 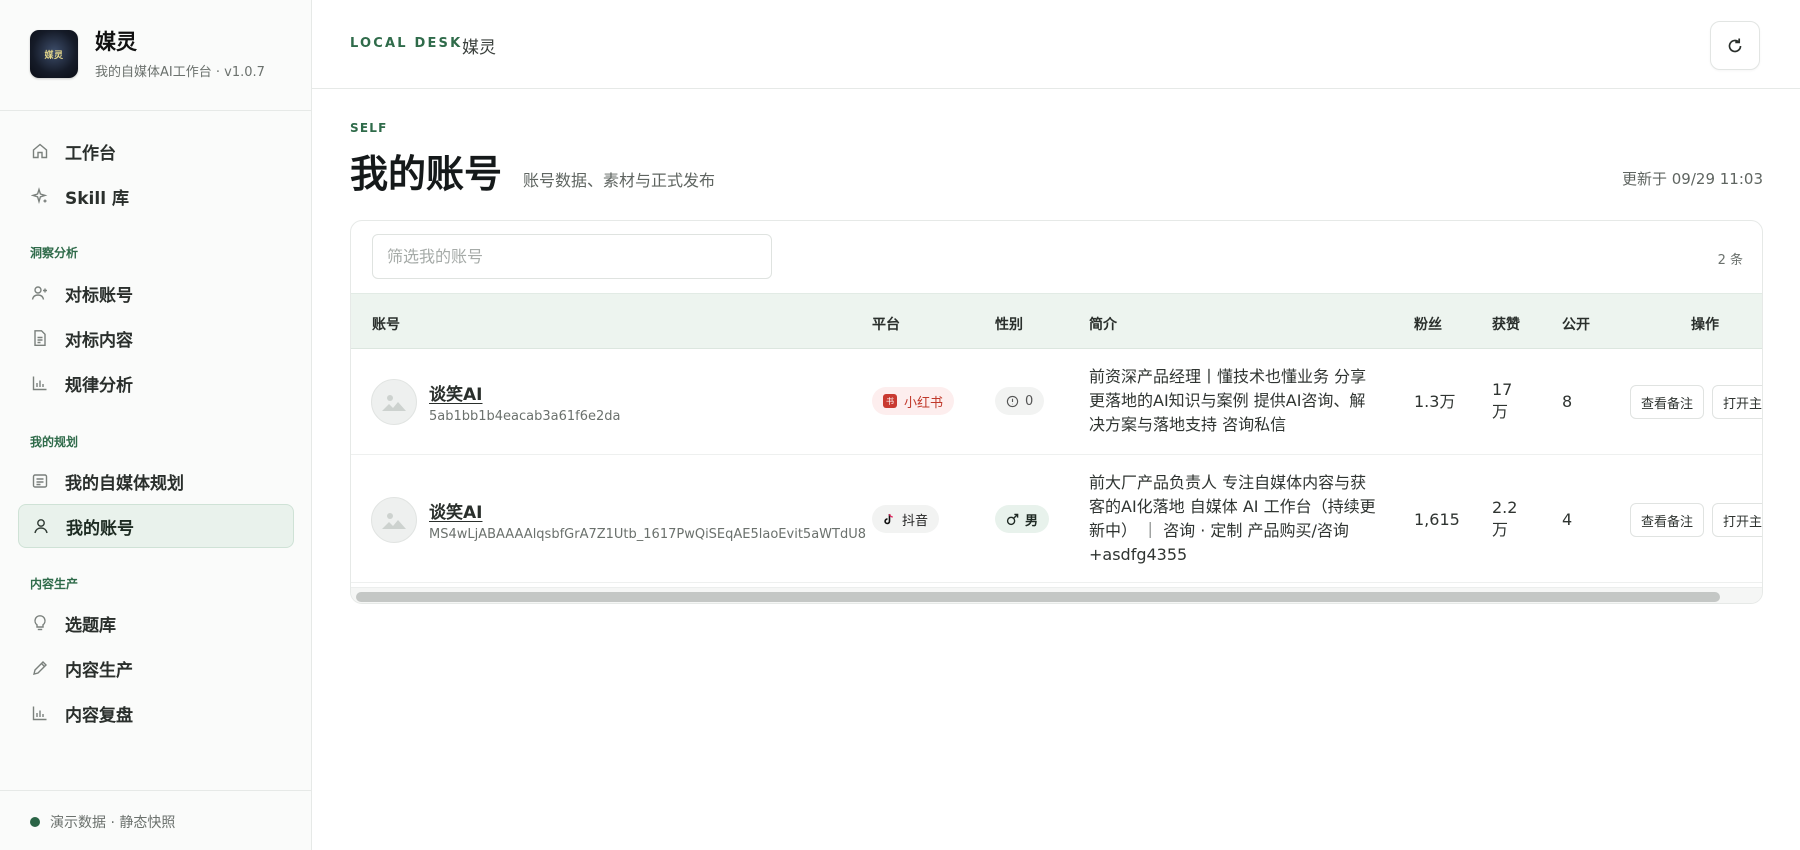 What do you see at coordinates (1435, 401) in the screenshot?
I see `fans-count: 1.3万` at bounding box center [1435, 401].